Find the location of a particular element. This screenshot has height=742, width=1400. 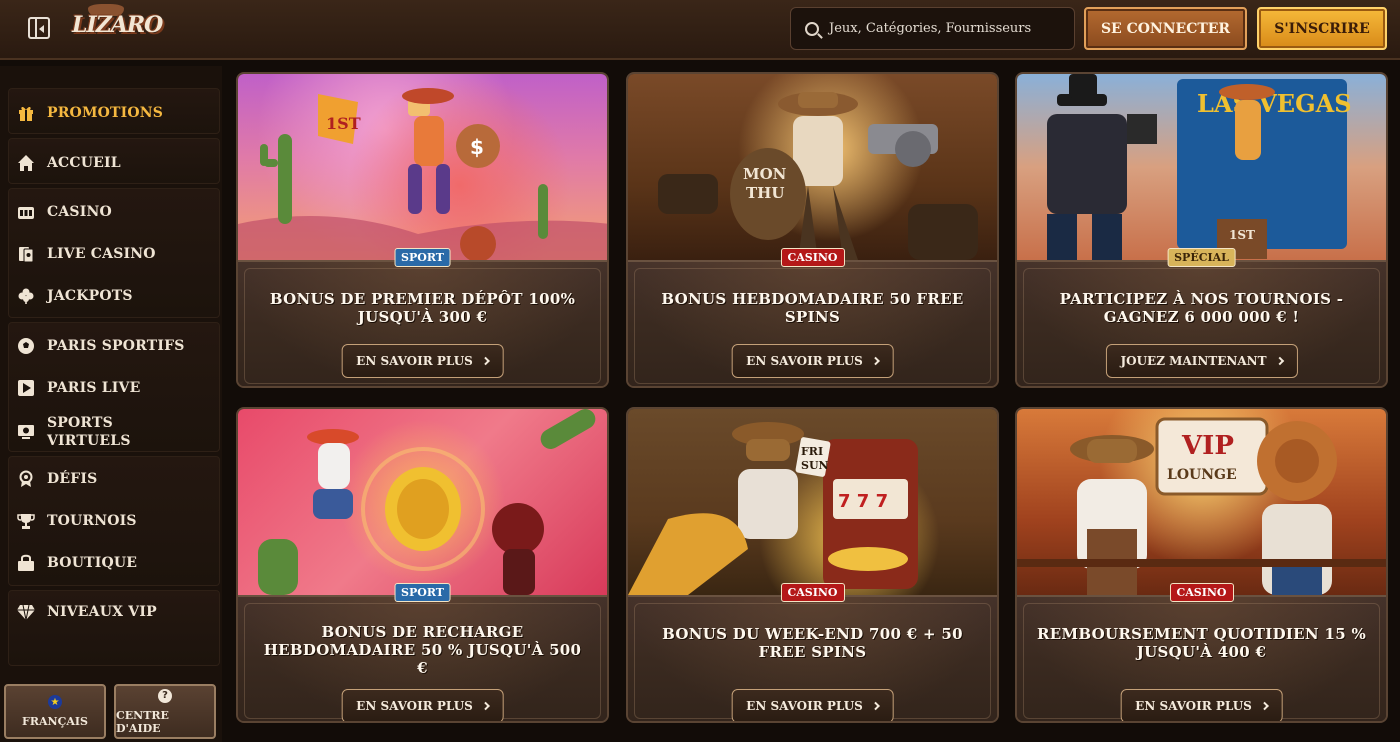

sidebar-toggle-icon is located at coordinates (39, 28).